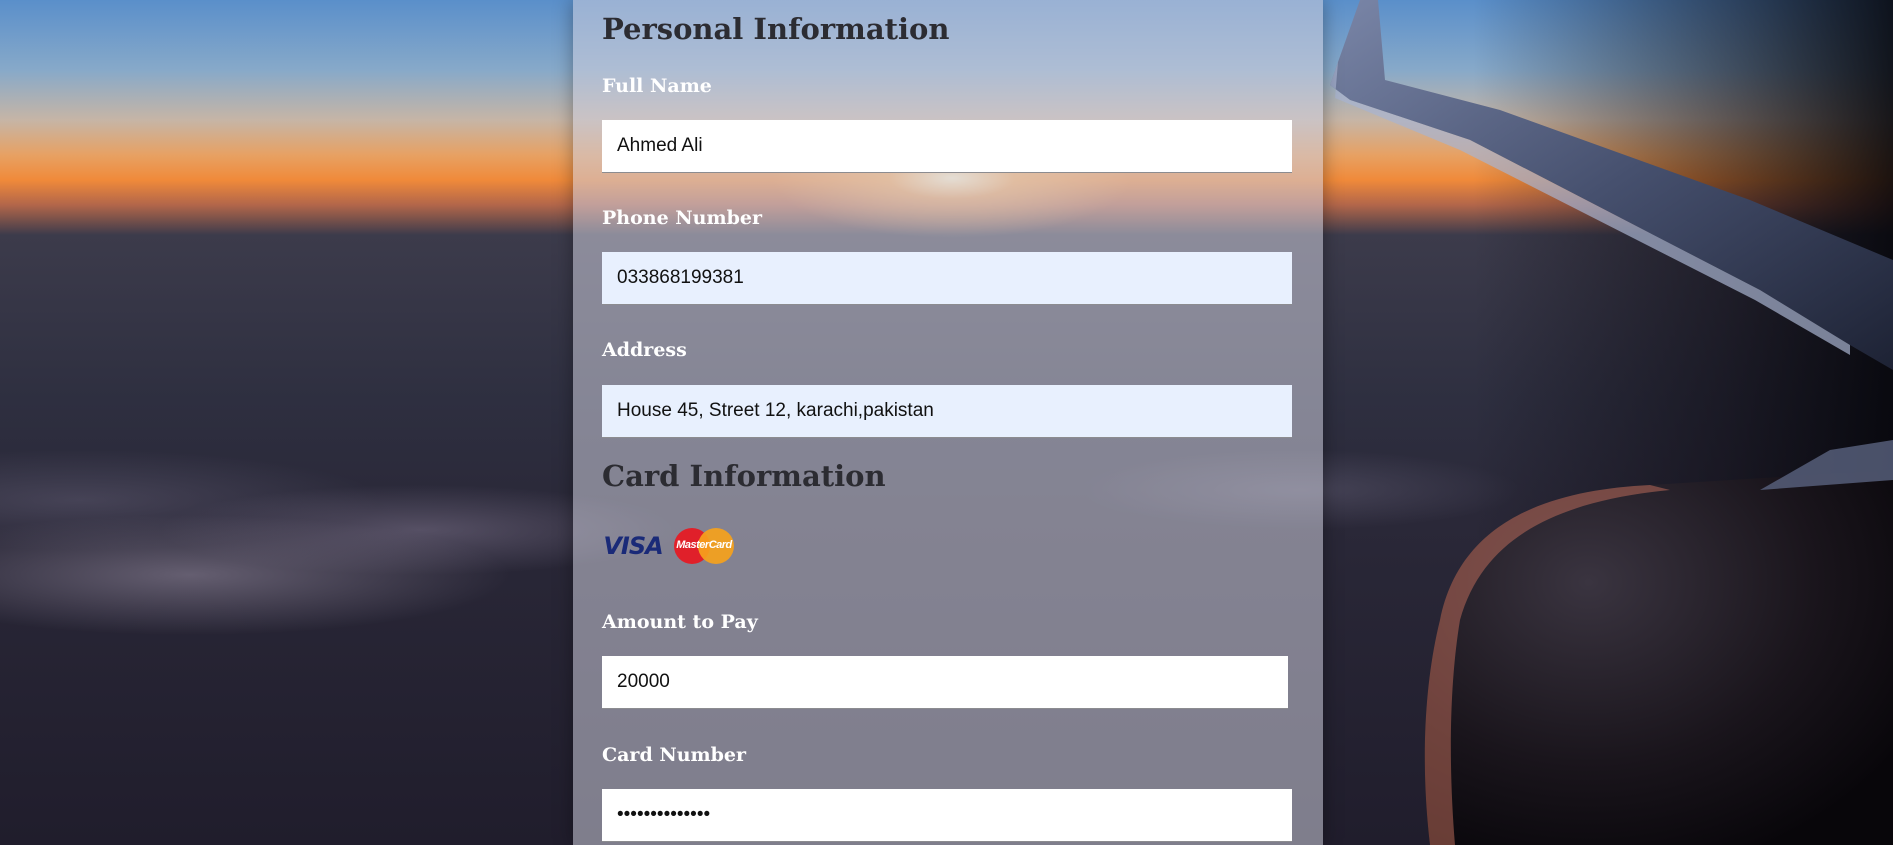 Image resolution: width=1893 pixels, height=845 pixels. I want to click on phone-number-label: Phone Number, so click(682, 218).